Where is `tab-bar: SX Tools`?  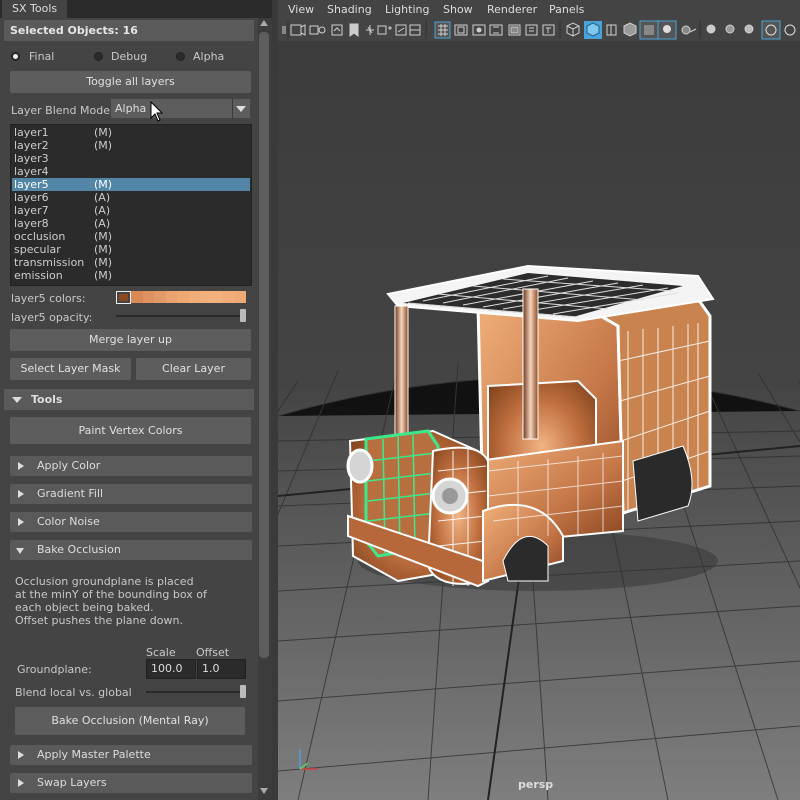 tab-bar: SX Tools is located at coordinates (136, 9).